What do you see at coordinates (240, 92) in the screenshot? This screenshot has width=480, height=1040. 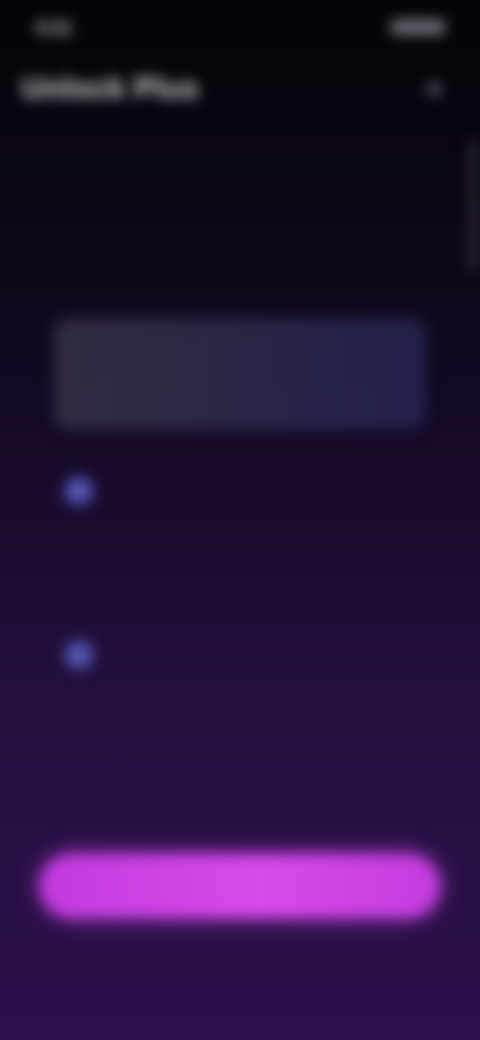 I see `header: Unlock Plus ×` at bounding box center [240, 92].